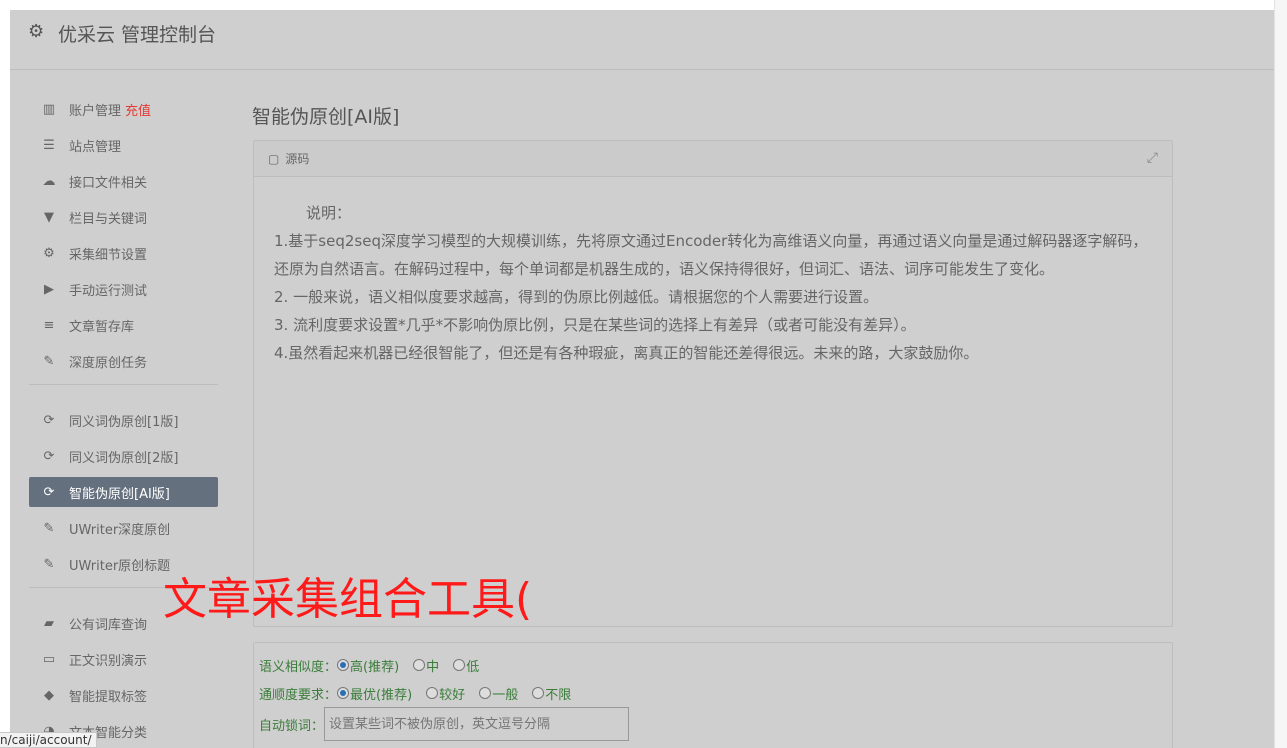 The width and height of the screenshot is (1287, 748). I want to click on similarity-high-radio: 高(推荐), so click(368, 665).